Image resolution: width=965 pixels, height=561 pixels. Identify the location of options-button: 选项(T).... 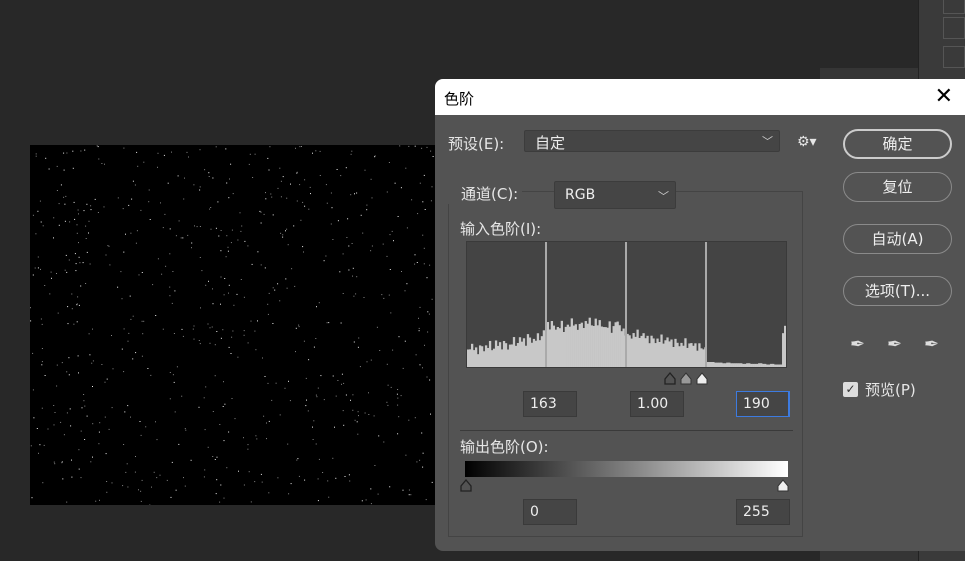
(897, 291).